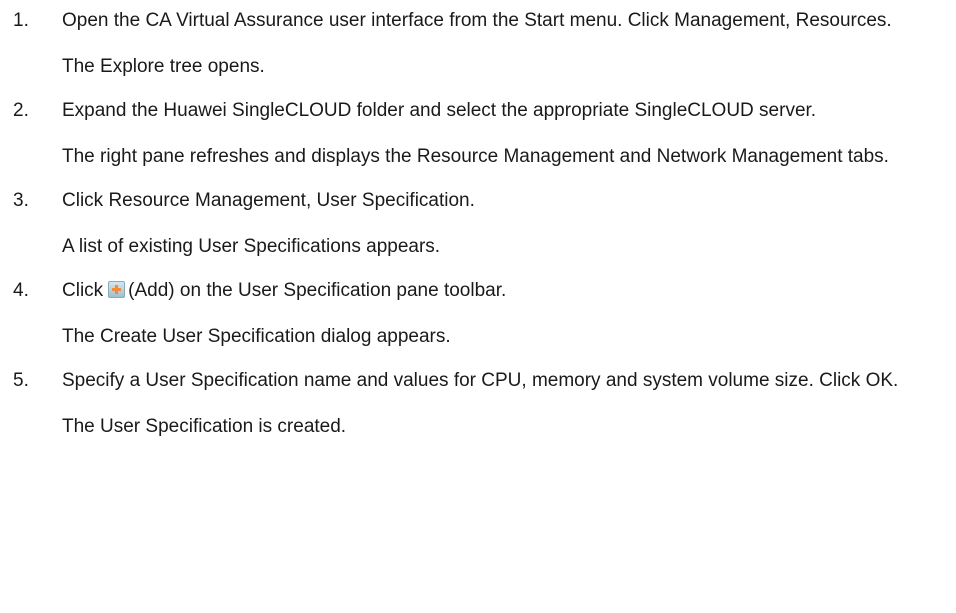 The height and width of the screenshot is (613, 956). I want to click on step-result: The Explore tree opens., so click(163, 66).